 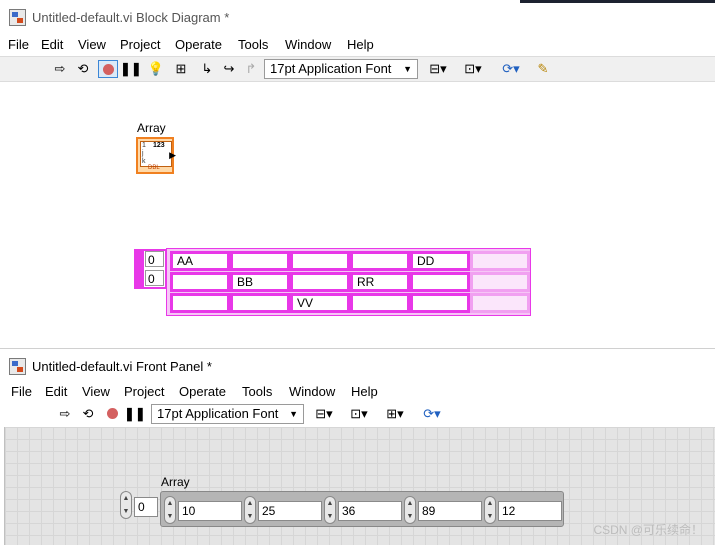 What do you see at coordinates (159, 145) in the screenshot?
I see `terminal-digits: 123` at bounding box center [159, 145].